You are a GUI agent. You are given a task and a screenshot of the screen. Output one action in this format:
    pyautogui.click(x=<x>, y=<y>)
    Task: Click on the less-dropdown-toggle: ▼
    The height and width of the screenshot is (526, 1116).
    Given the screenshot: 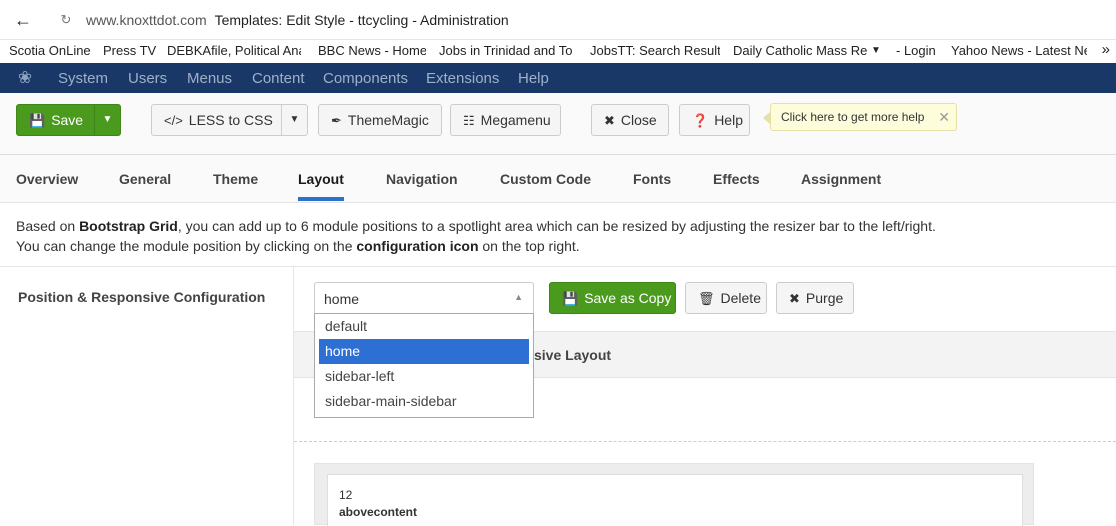 What is the action you would take?
    pyautogui.click(x=294, y=120)
    